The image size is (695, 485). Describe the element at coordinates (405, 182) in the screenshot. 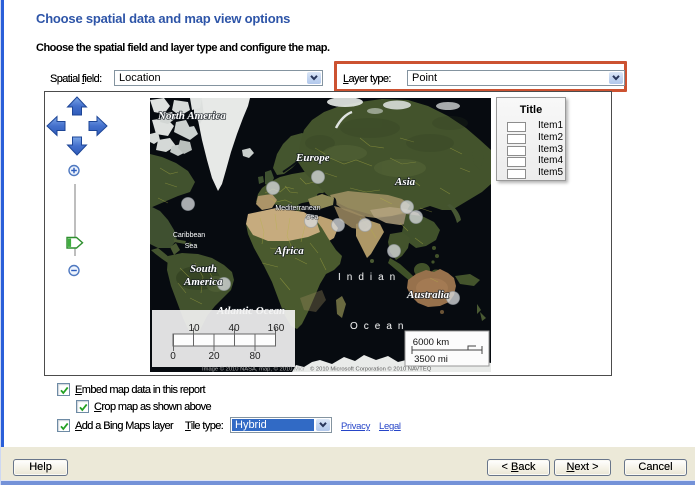

I see `svg-text: Asia` at that location.